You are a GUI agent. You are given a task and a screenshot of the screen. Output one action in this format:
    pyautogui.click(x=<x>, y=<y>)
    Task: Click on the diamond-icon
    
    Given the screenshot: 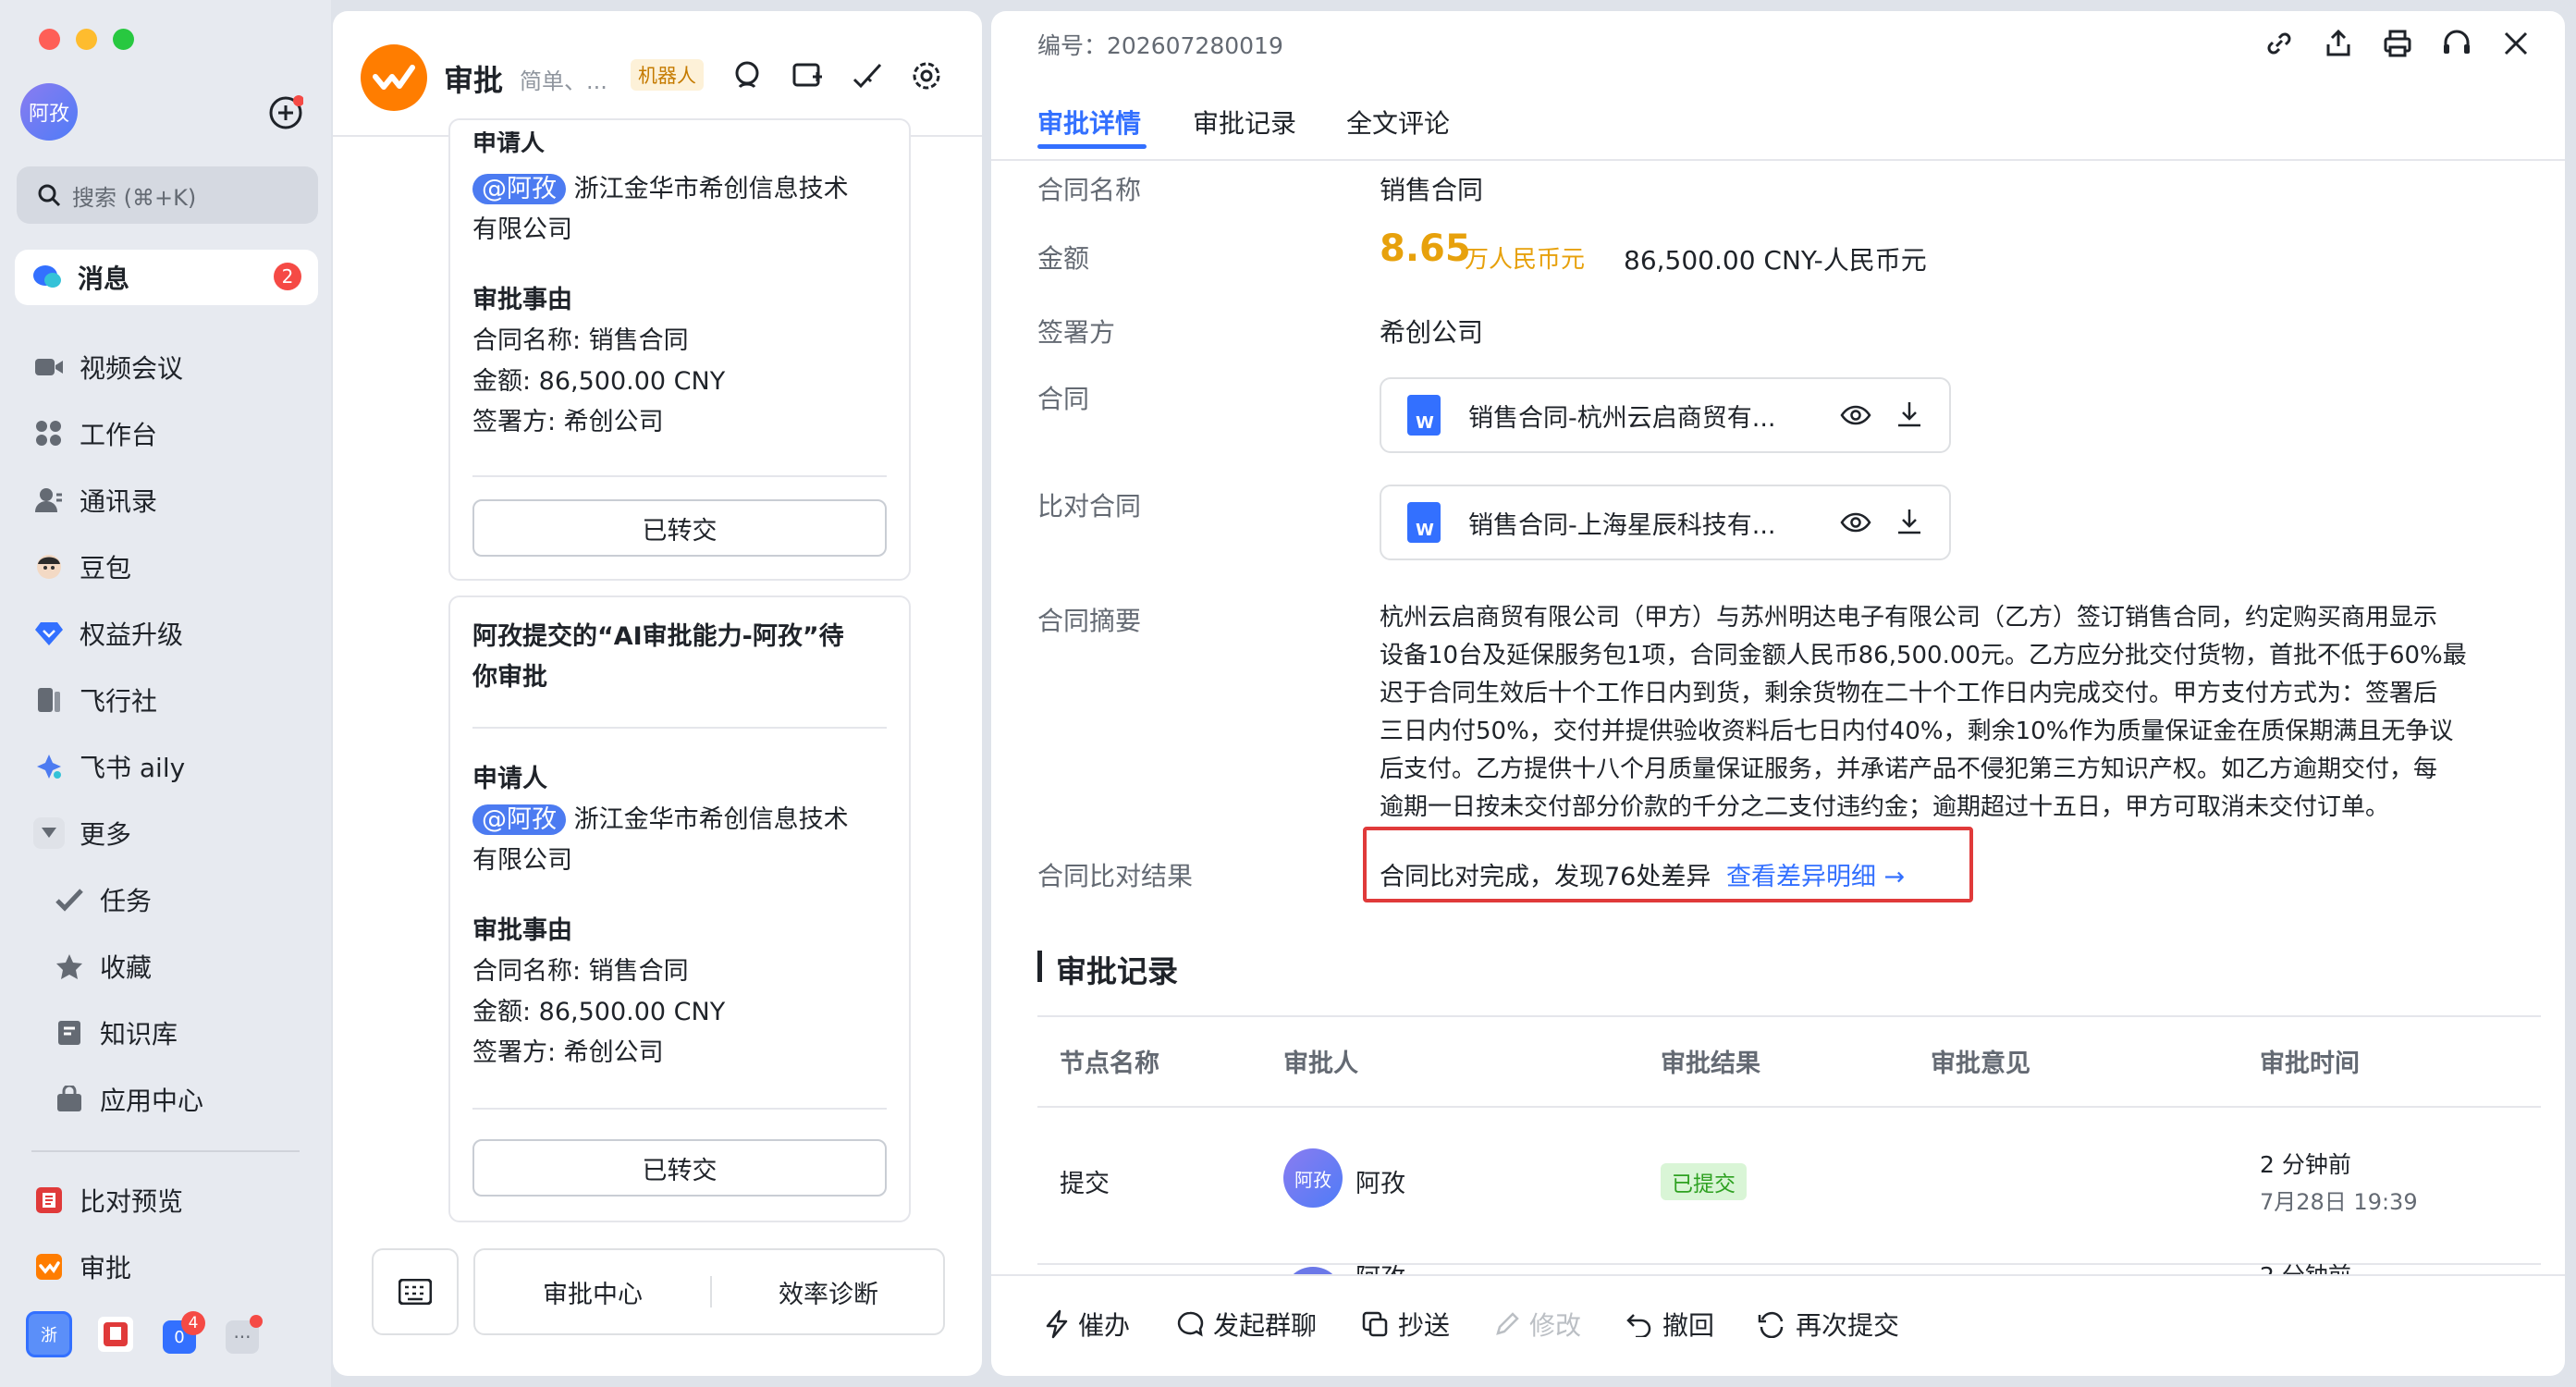 What is the action you would take?
    pyautogui.click(x=49, y=633)
    